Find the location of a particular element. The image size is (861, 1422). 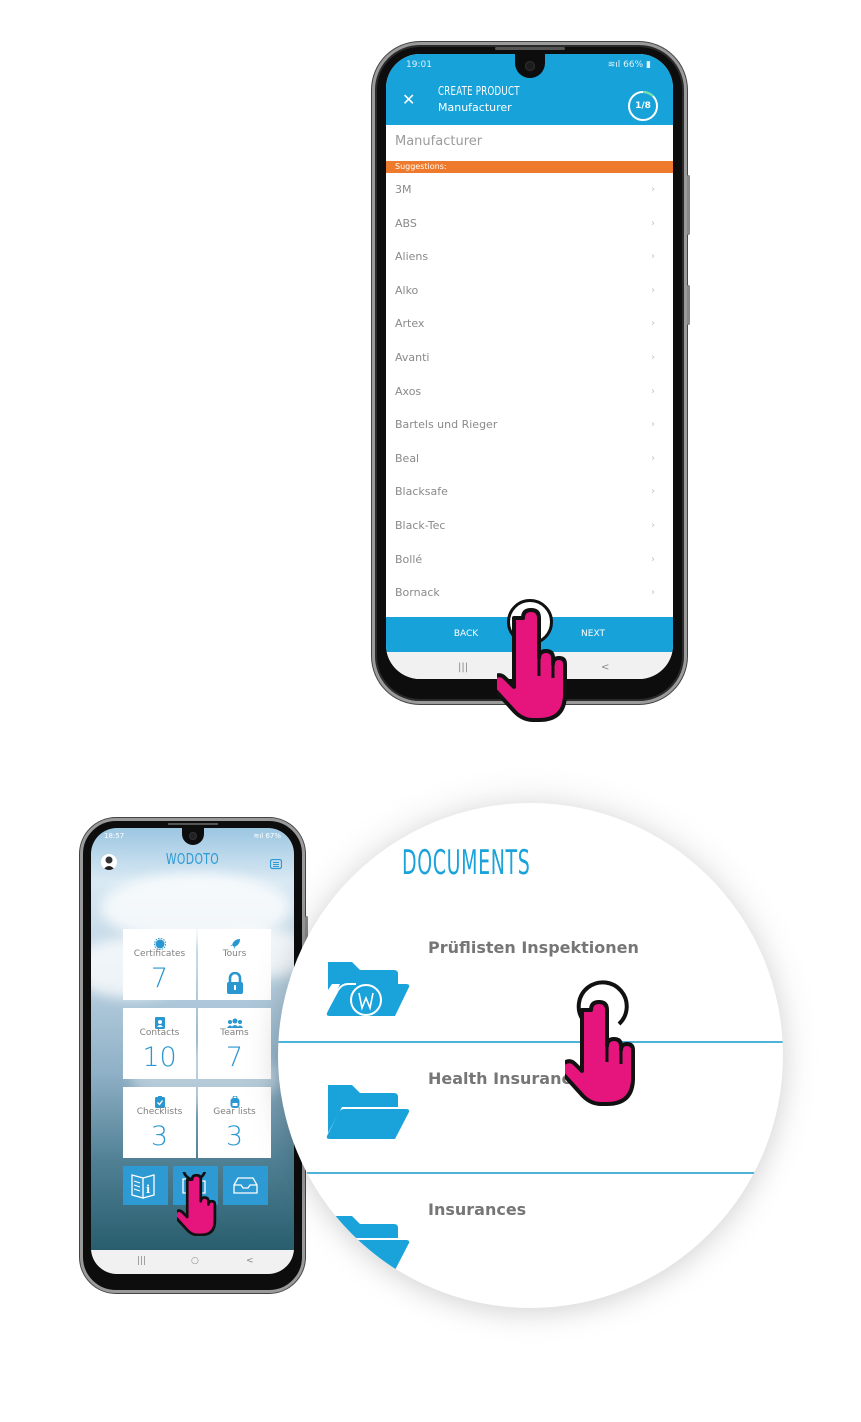

suggestions-header: Suggestions: is located at coordinates (529, 167).